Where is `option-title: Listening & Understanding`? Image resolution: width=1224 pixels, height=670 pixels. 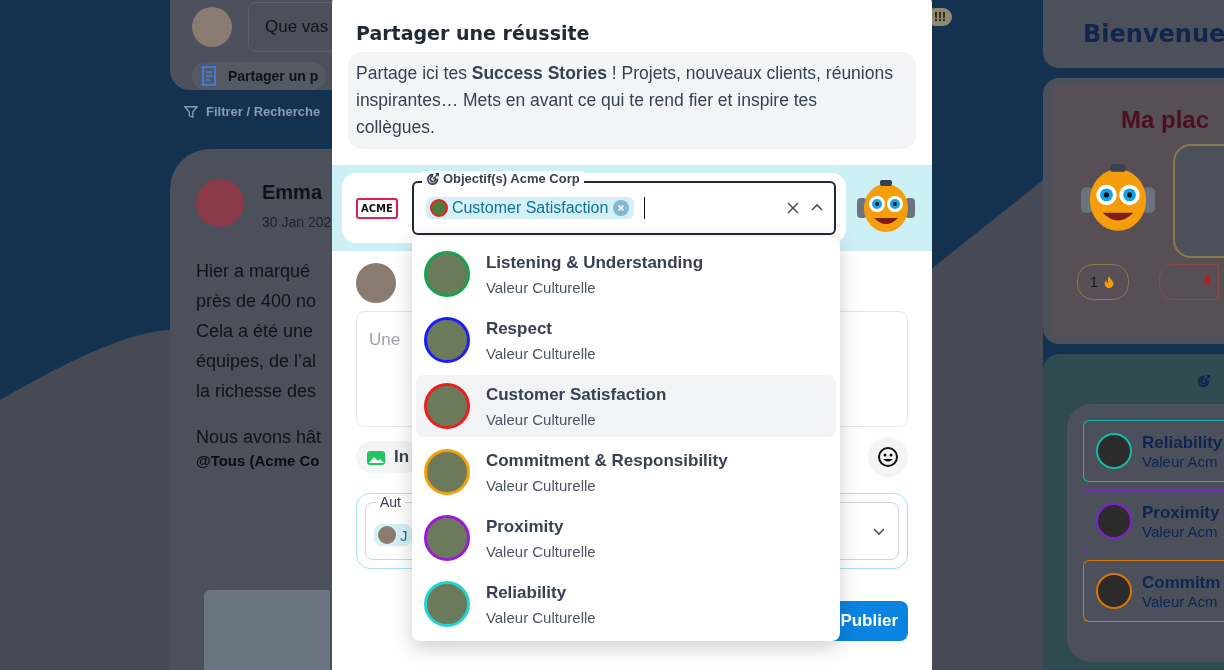 option-title: Listening & Understanding is located at coordinates (594, 262).